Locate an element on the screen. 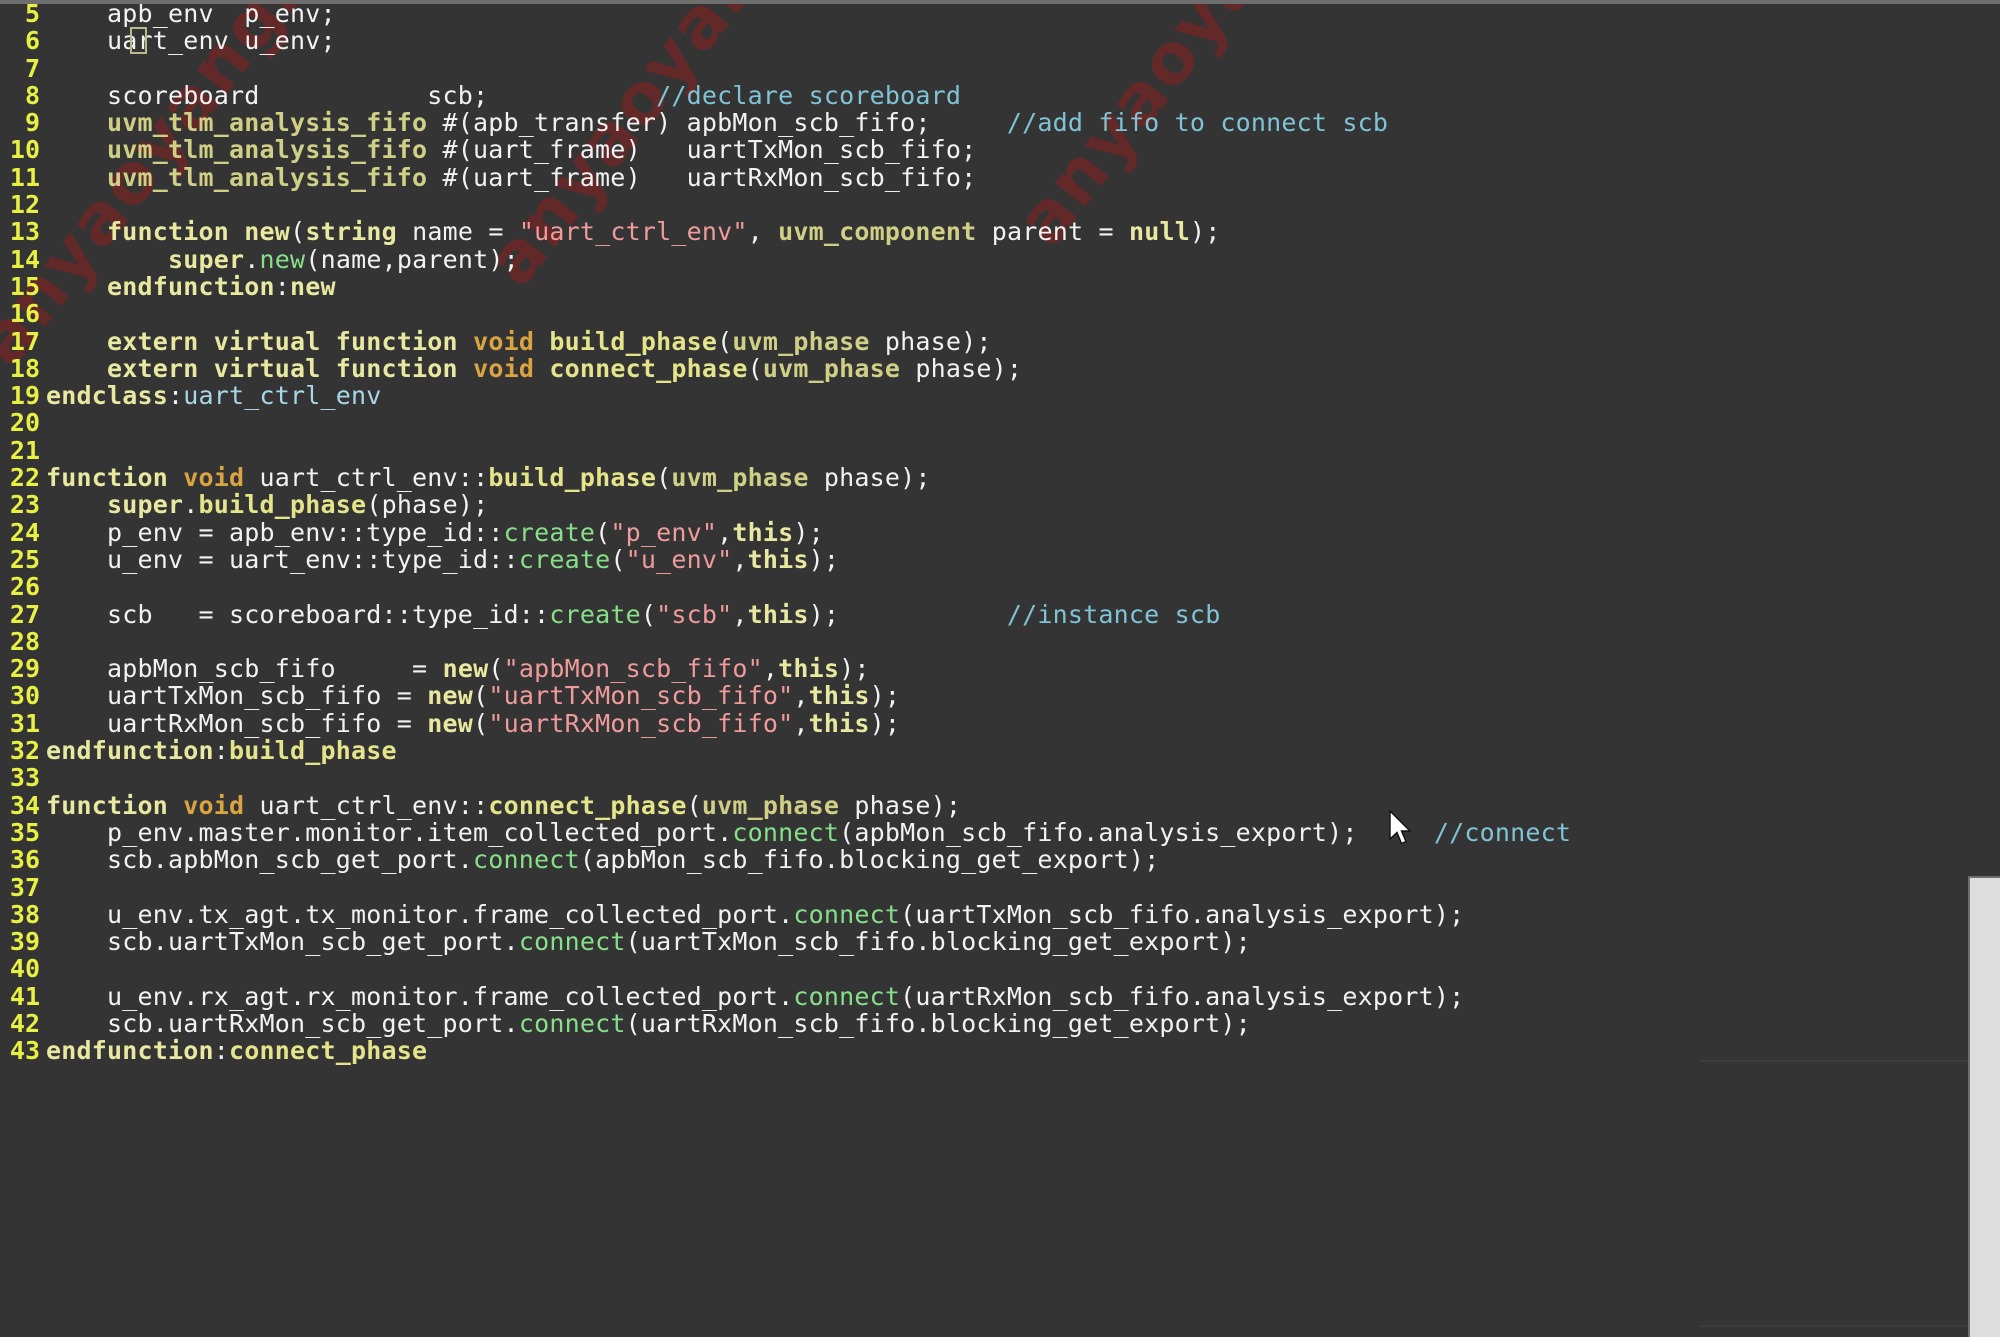 Image resolution: width=2000 pixels, height=1337 pixels. code-line: 19 endclass:uart_ctrl_env is located at coordinates (1000, 396).